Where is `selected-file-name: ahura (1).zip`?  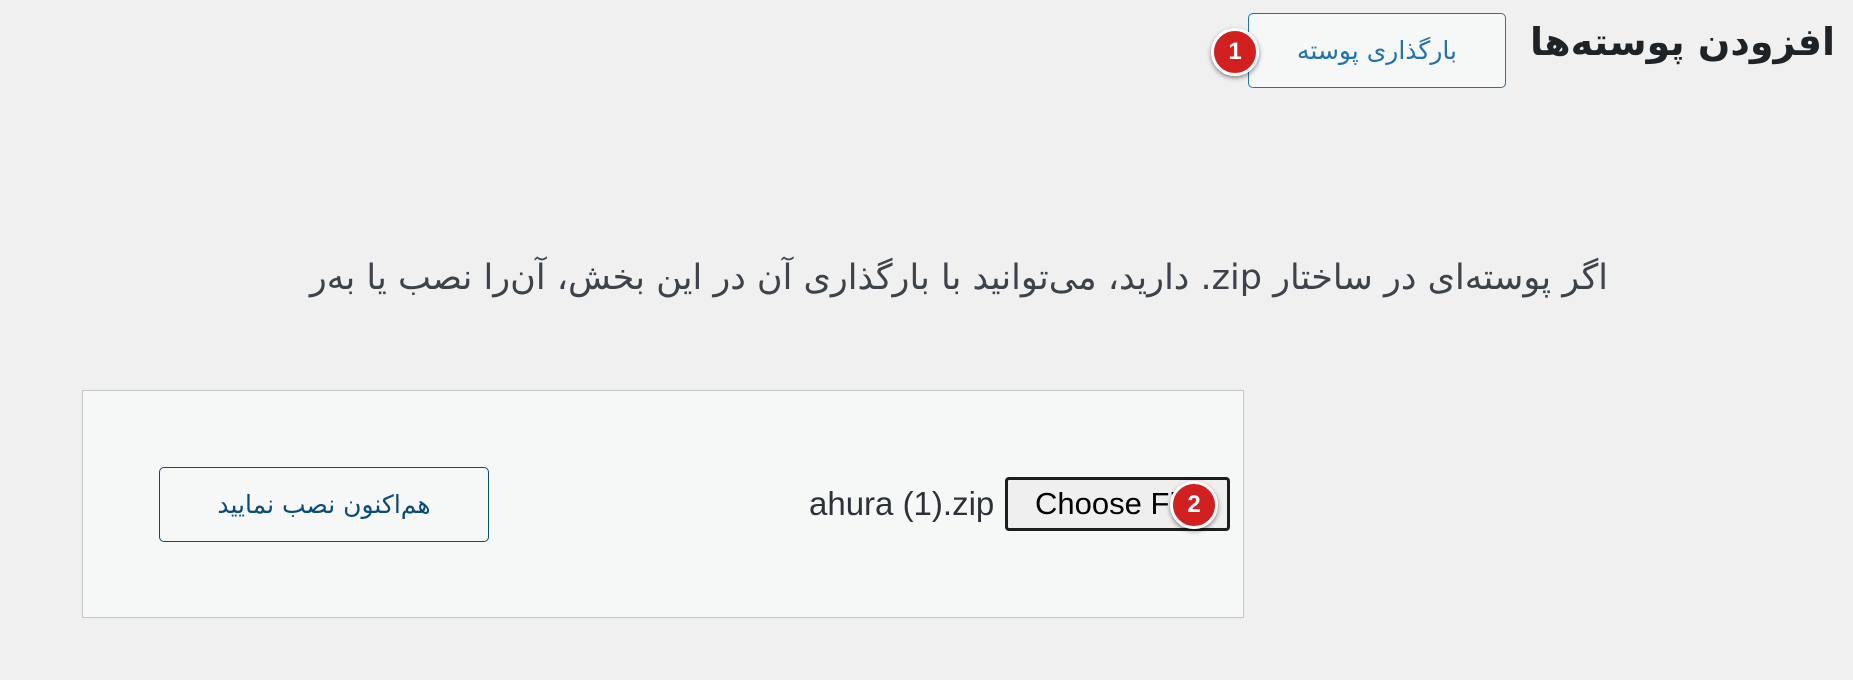 selected-file-name: ahura (1).zip is located at coordinates (902, 503).